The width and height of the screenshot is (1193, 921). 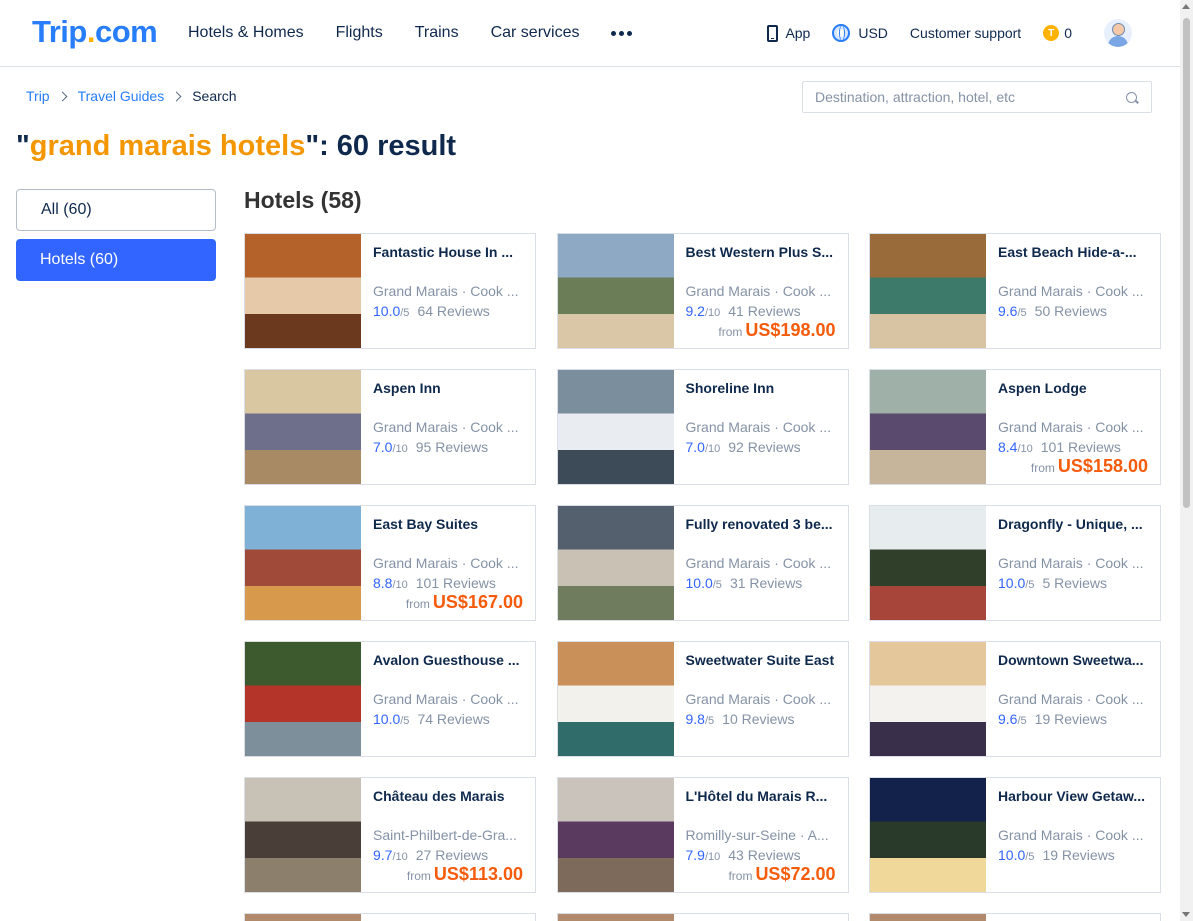 I want to click on search-input, so click(x=965, y=97).